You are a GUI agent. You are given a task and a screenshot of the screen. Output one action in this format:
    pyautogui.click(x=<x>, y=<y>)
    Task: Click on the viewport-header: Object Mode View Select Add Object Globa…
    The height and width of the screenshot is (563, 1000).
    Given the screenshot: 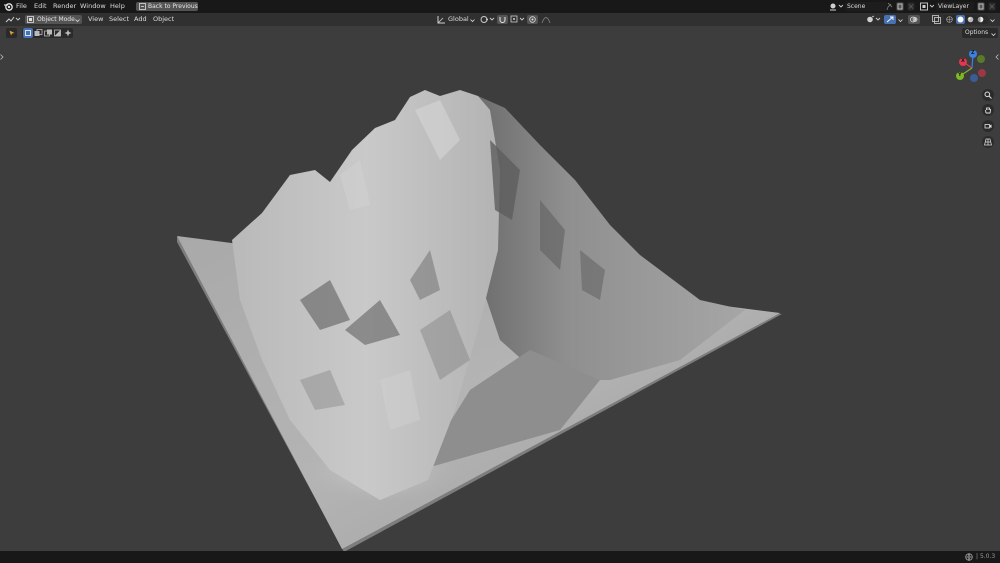 What is the action you would take?
    pyautogui.click(x=500, y=19)
    